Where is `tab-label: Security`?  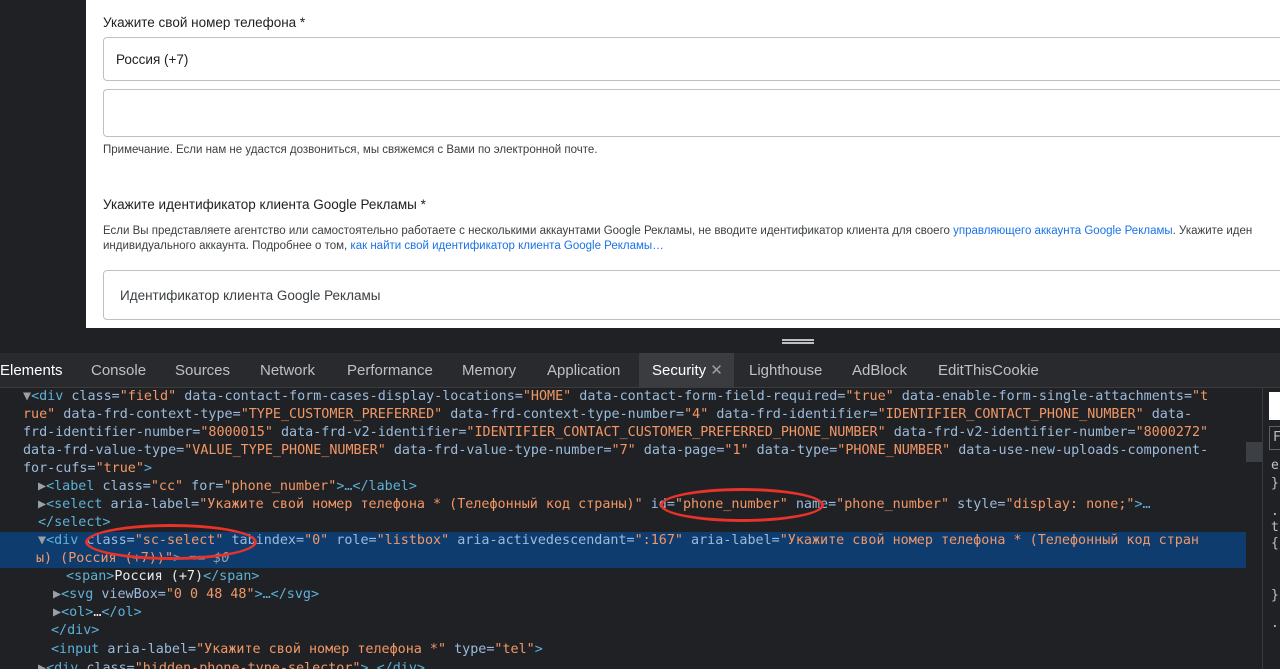 tab-label: Security is located at coordinates (679, 370).